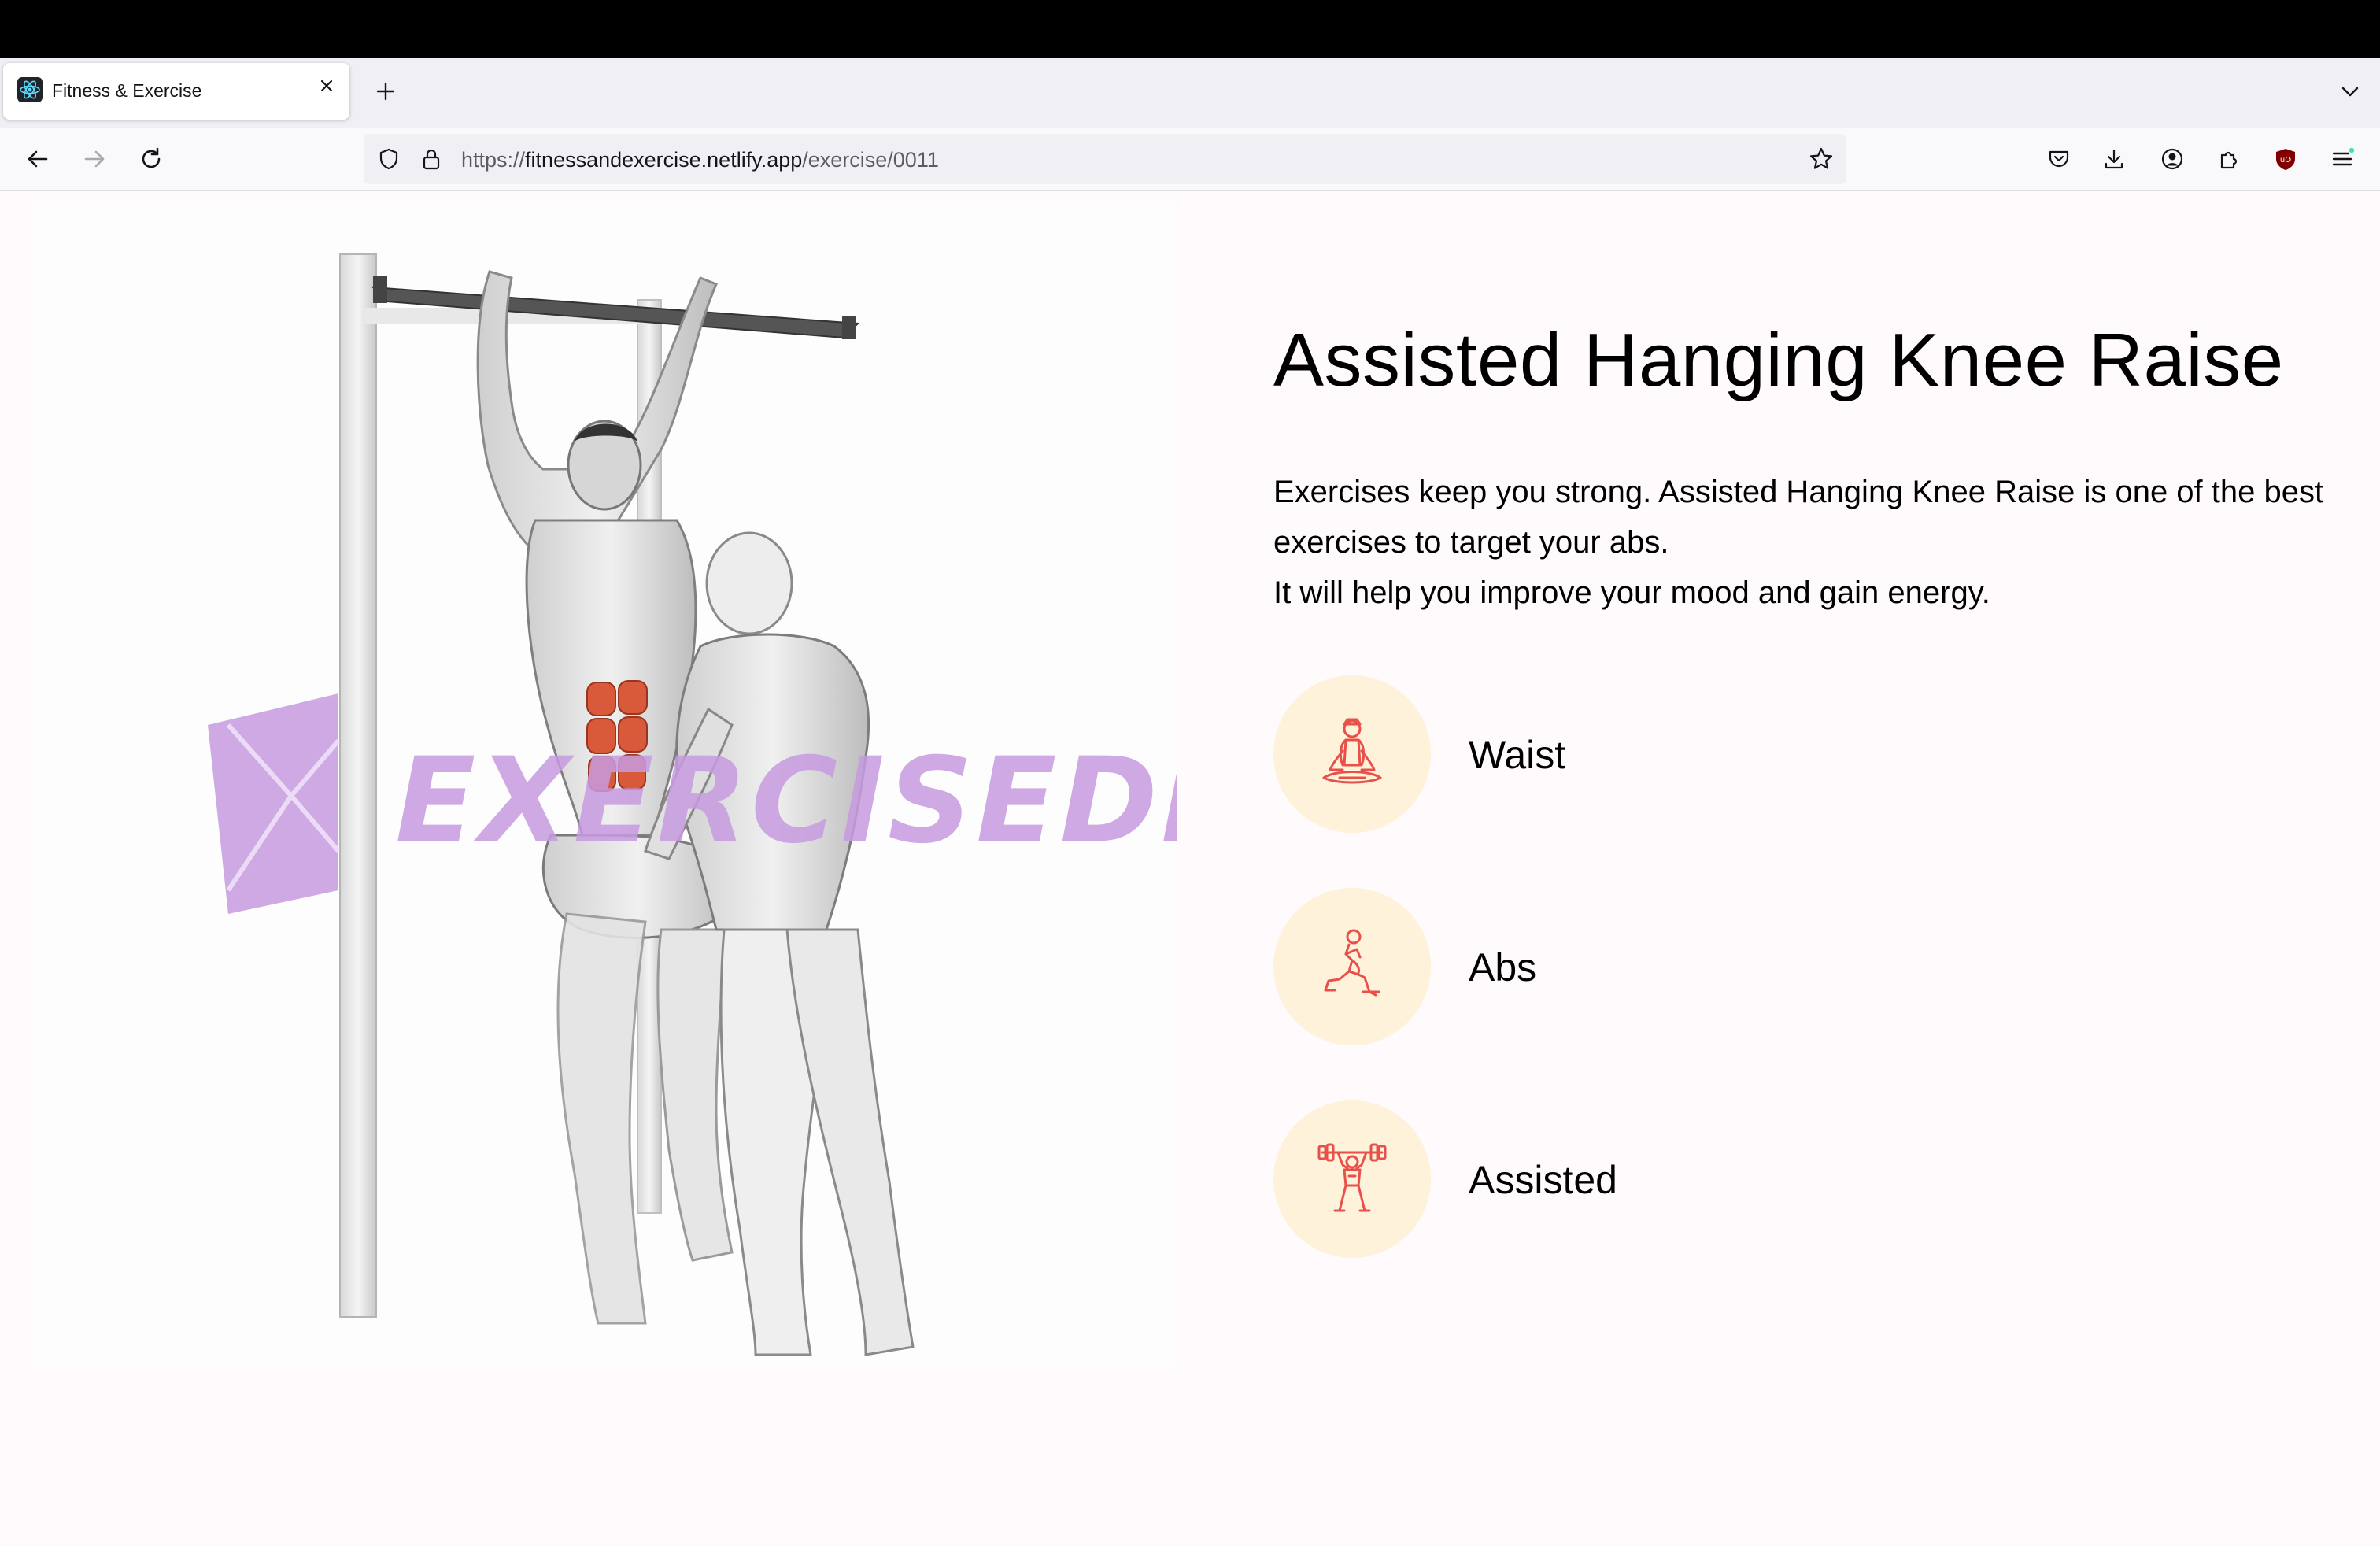 The width and height of the screenshot is (2380, 1546). Describe the element at coordinates (94, 159) in the screenshot. I see `forward-arrow-icon` at that location.